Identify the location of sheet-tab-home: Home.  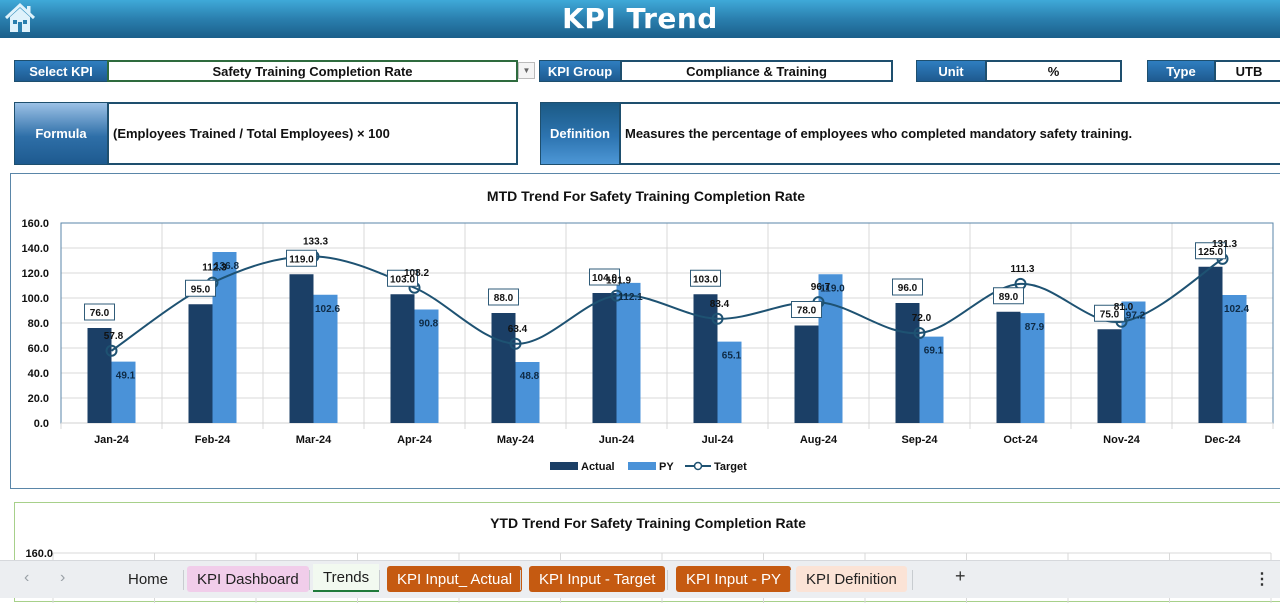
(148, 579).